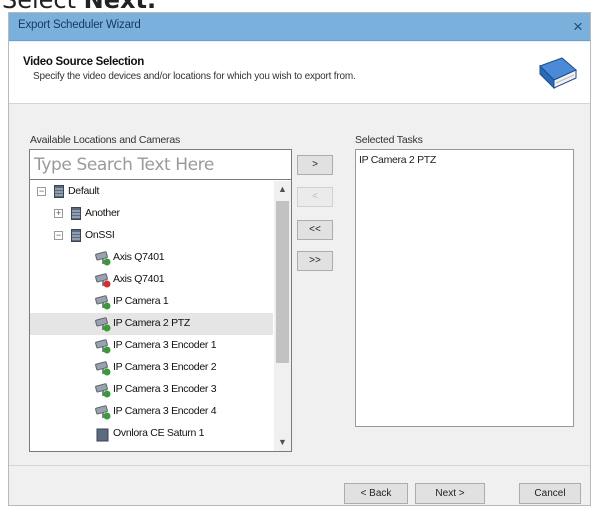 The image size is (591, 506). I want to click on close-icon: ×, so click(578, 27).